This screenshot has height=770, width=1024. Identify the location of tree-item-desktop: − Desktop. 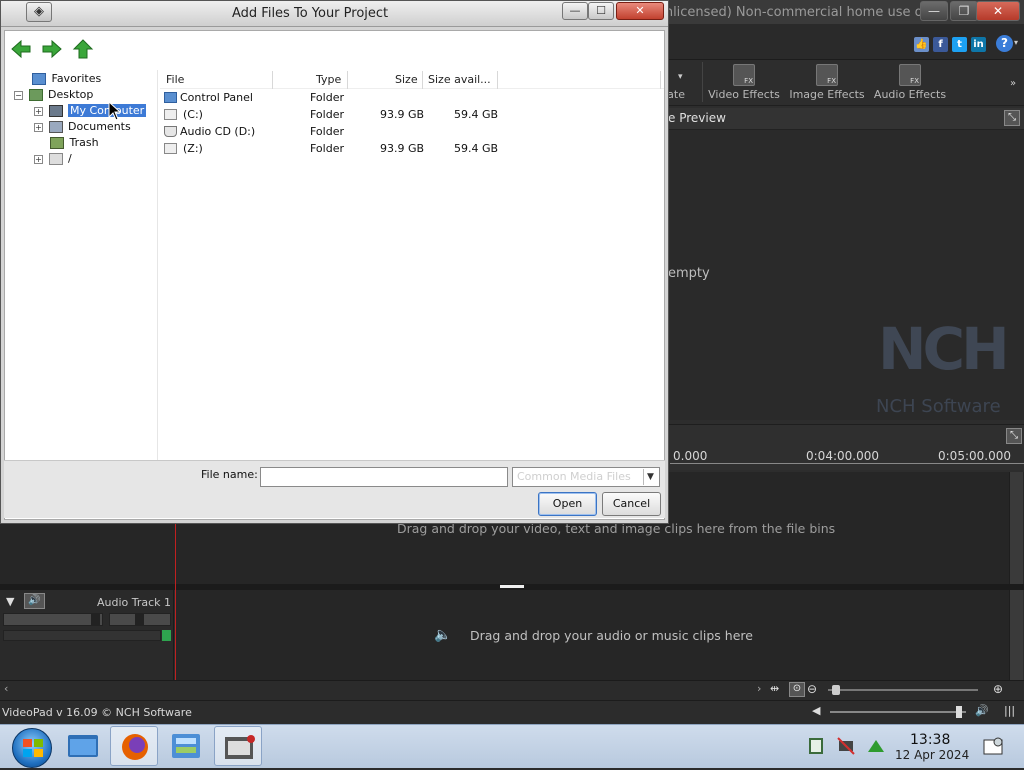
(53, 95).